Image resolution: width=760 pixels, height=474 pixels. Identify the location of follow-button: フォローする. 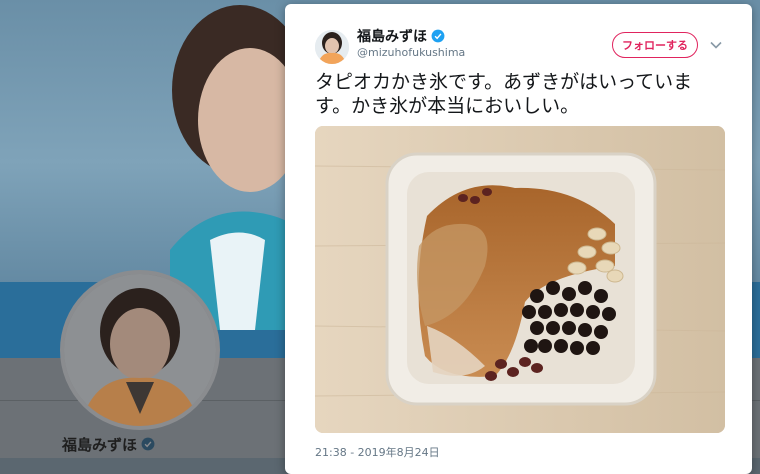
(655, 45).